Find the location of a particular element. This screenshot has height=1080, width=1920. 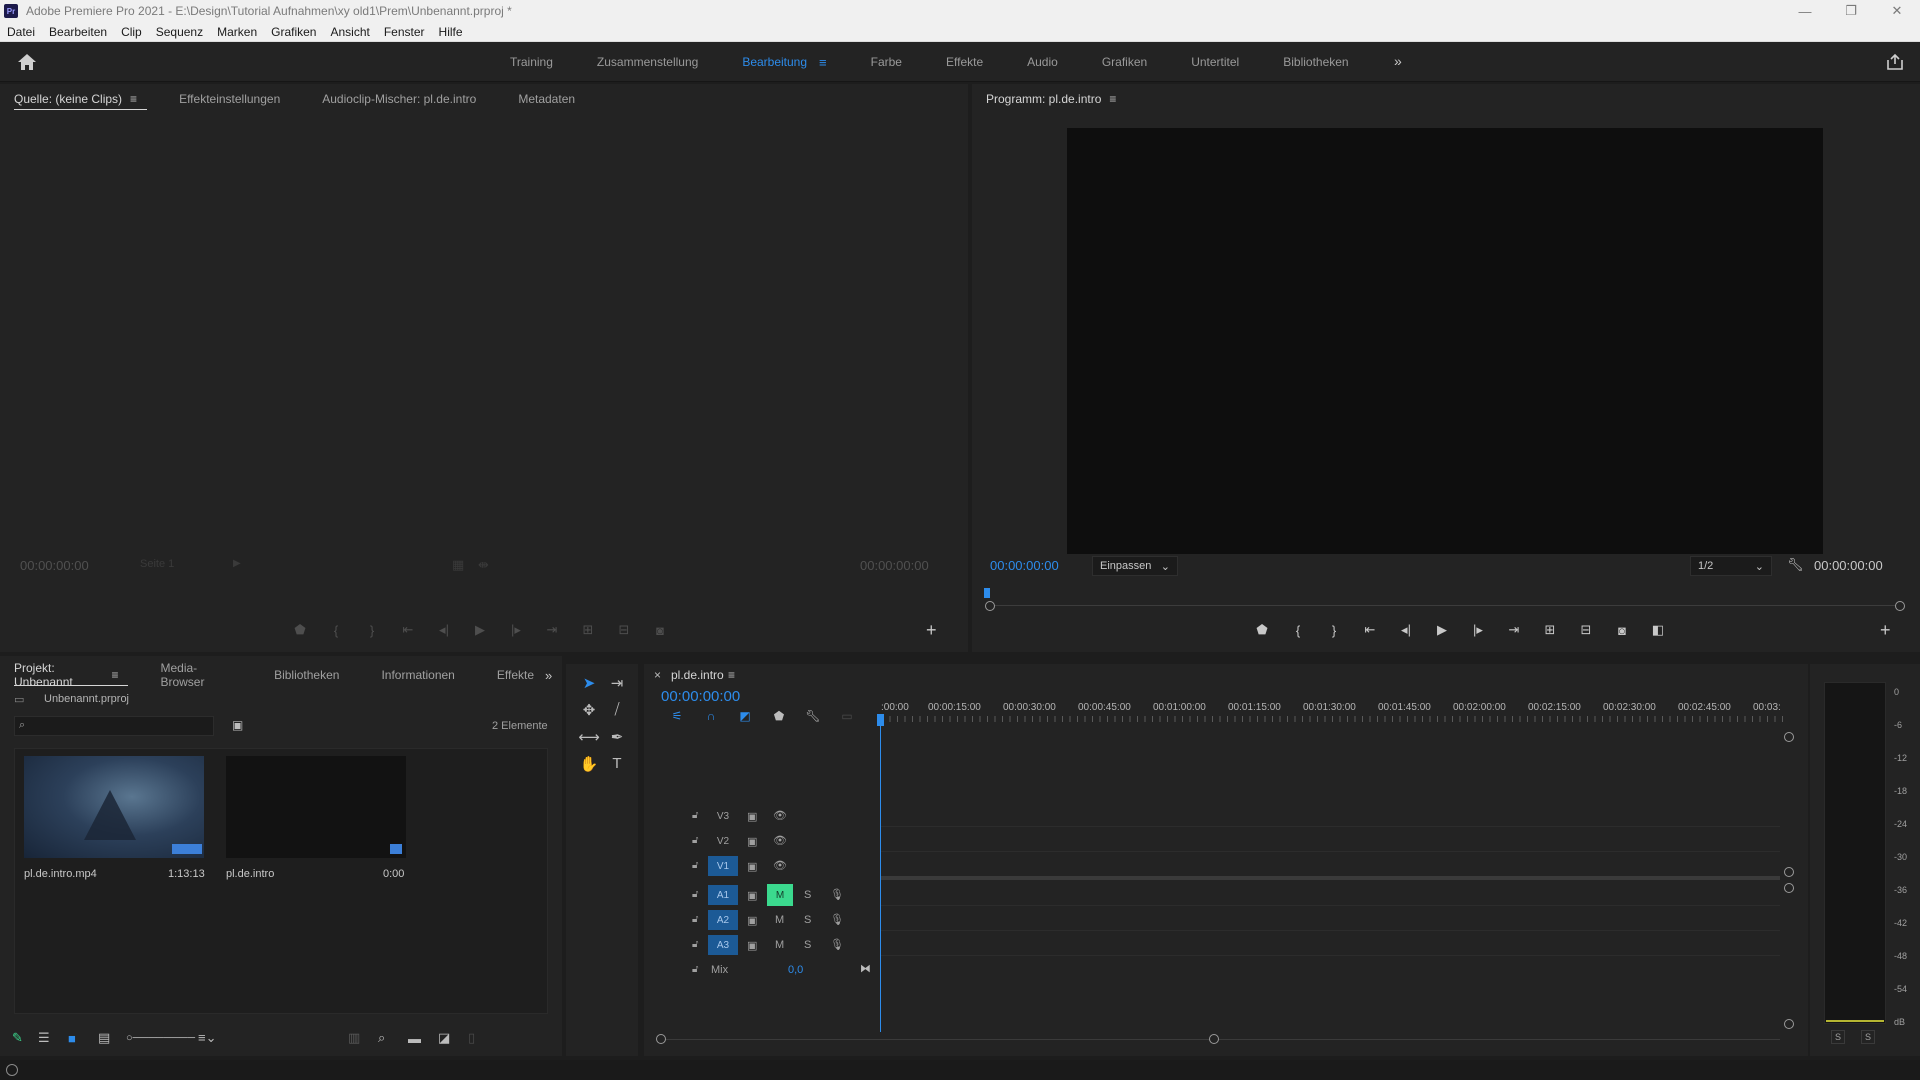

home-icon is located at coordinates (27, 62).